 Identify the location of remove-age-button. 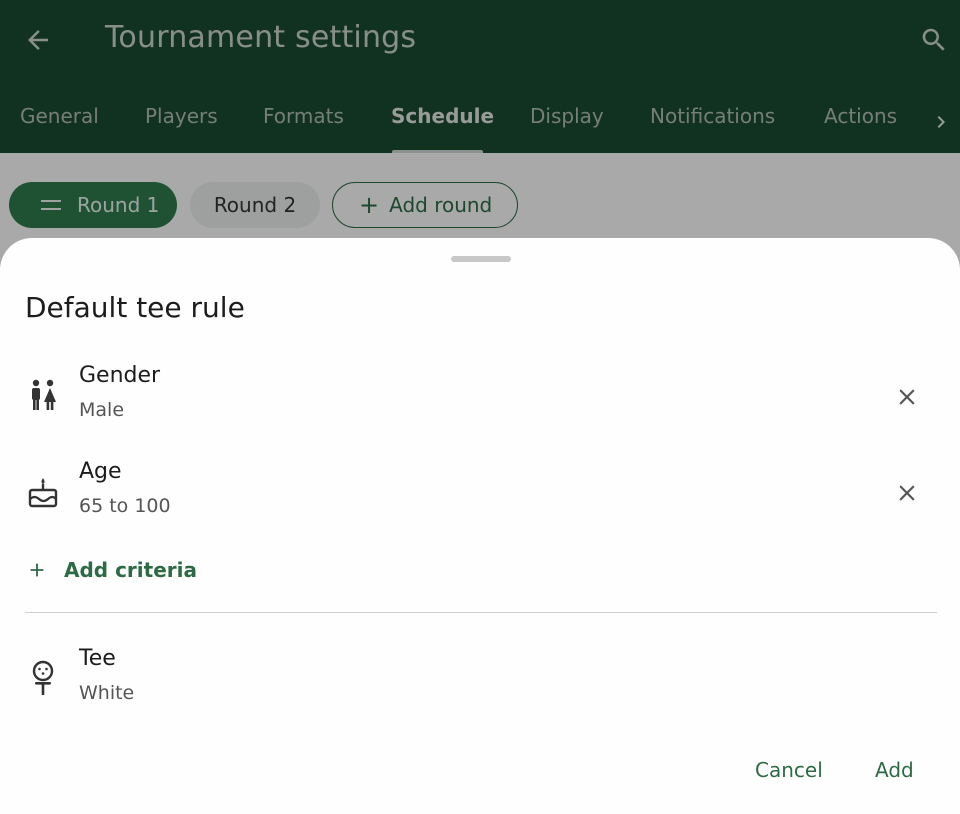
(907, 493).